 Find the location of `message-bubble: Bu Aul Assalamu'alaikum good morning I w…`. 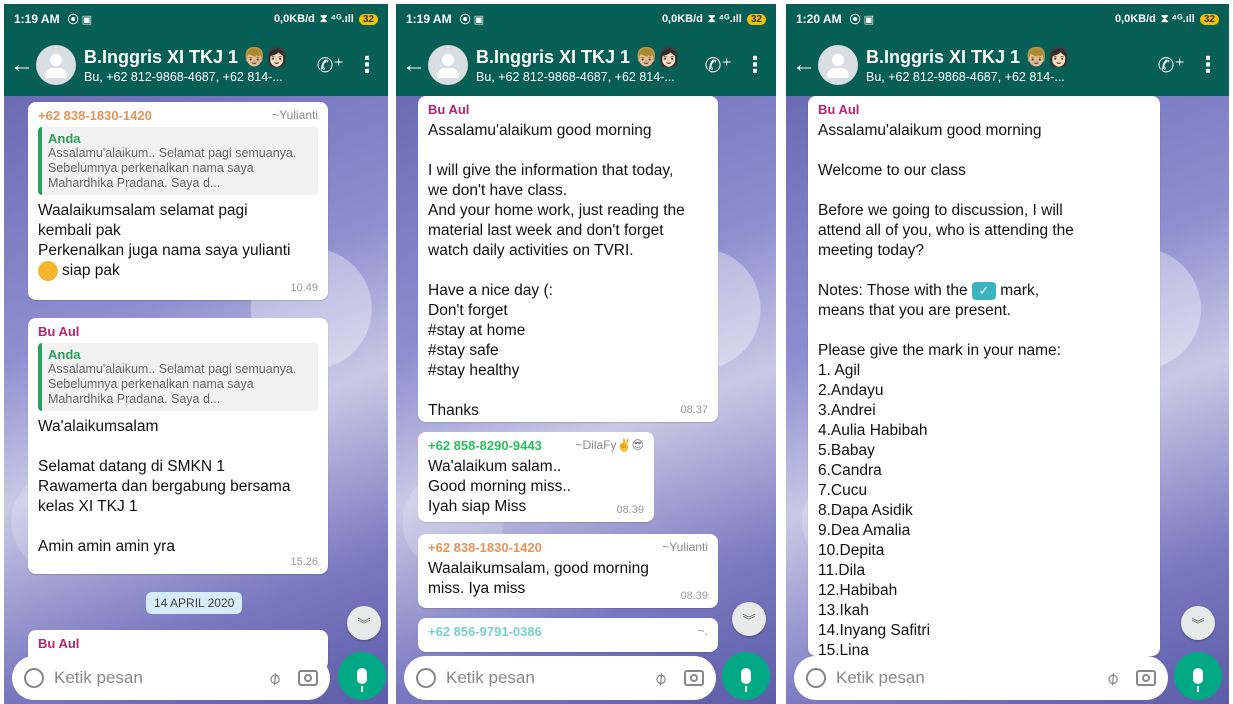

message-bubble: Bu Aul Assalamu'alaikum good morning I w… is located at coordinates (568, 259).